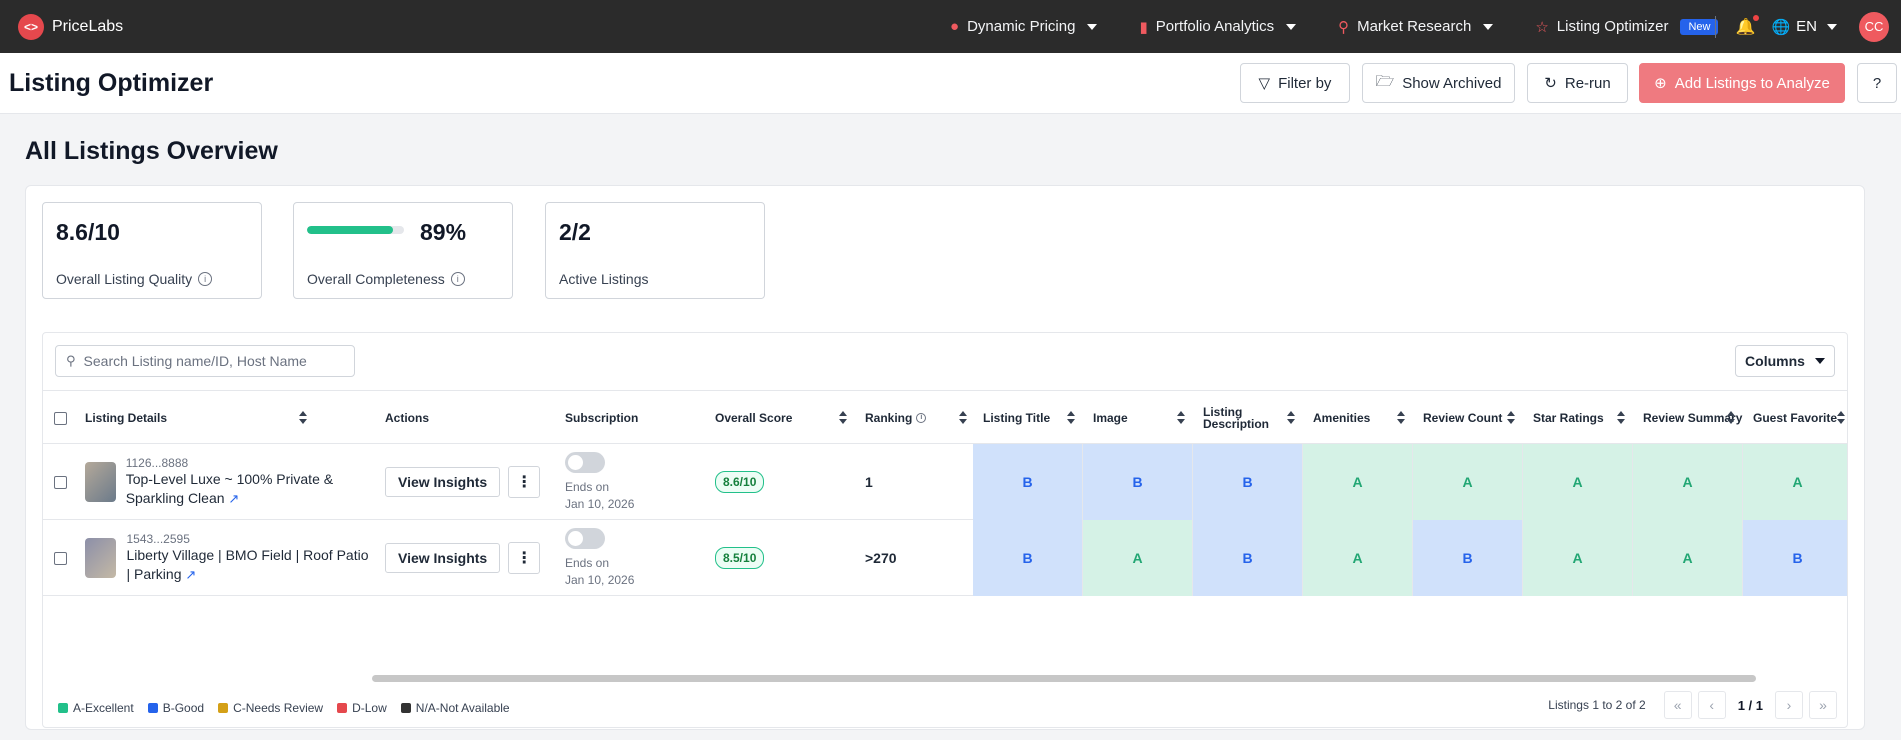  Describe the element at coordinates (1823, 705) in the screenshot. I see `last-page-icon: »` at that location.